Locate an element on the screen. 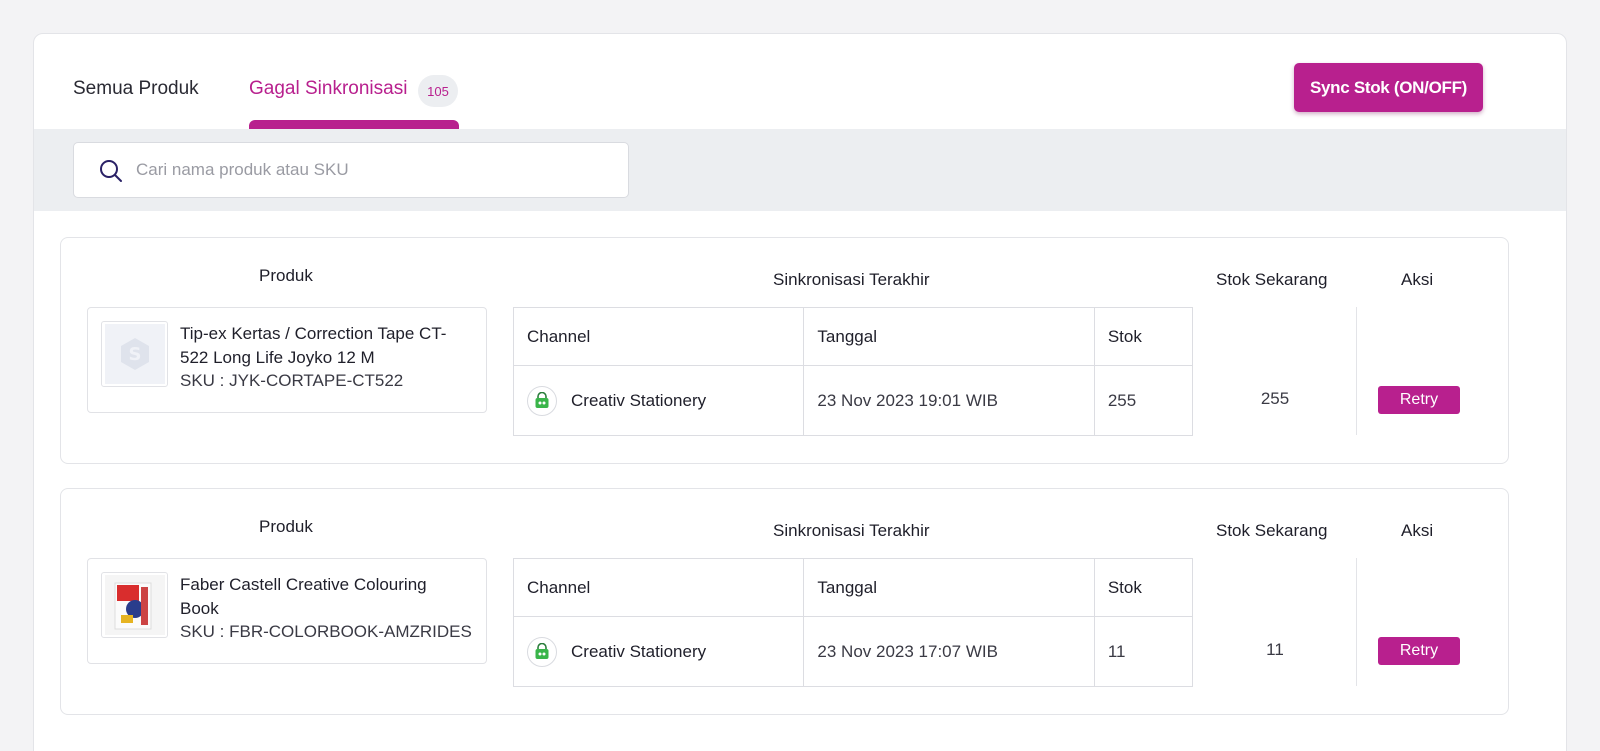  product-sku: SKU : FBR-COLORBOOK-AMZRIDES is located at coordinates (326, 631).